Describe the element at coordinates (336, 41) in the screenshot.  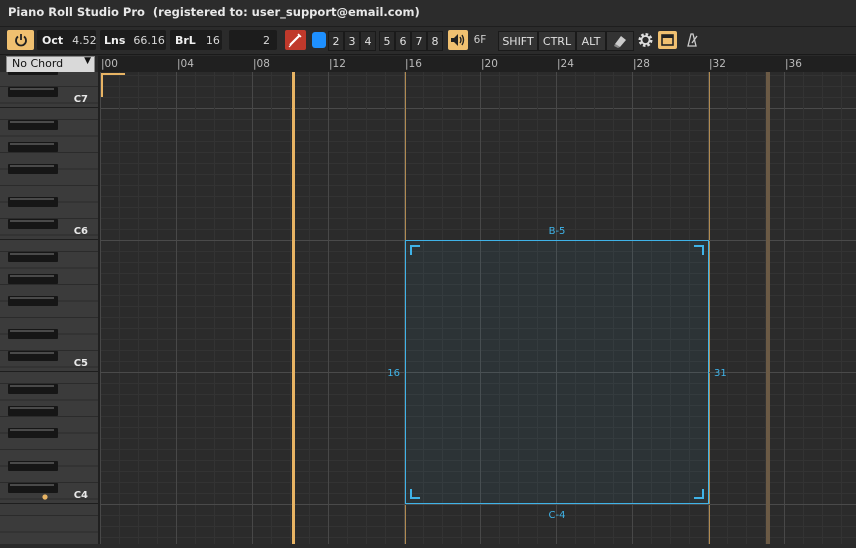
I see `layer-2-button: 2` at that location.